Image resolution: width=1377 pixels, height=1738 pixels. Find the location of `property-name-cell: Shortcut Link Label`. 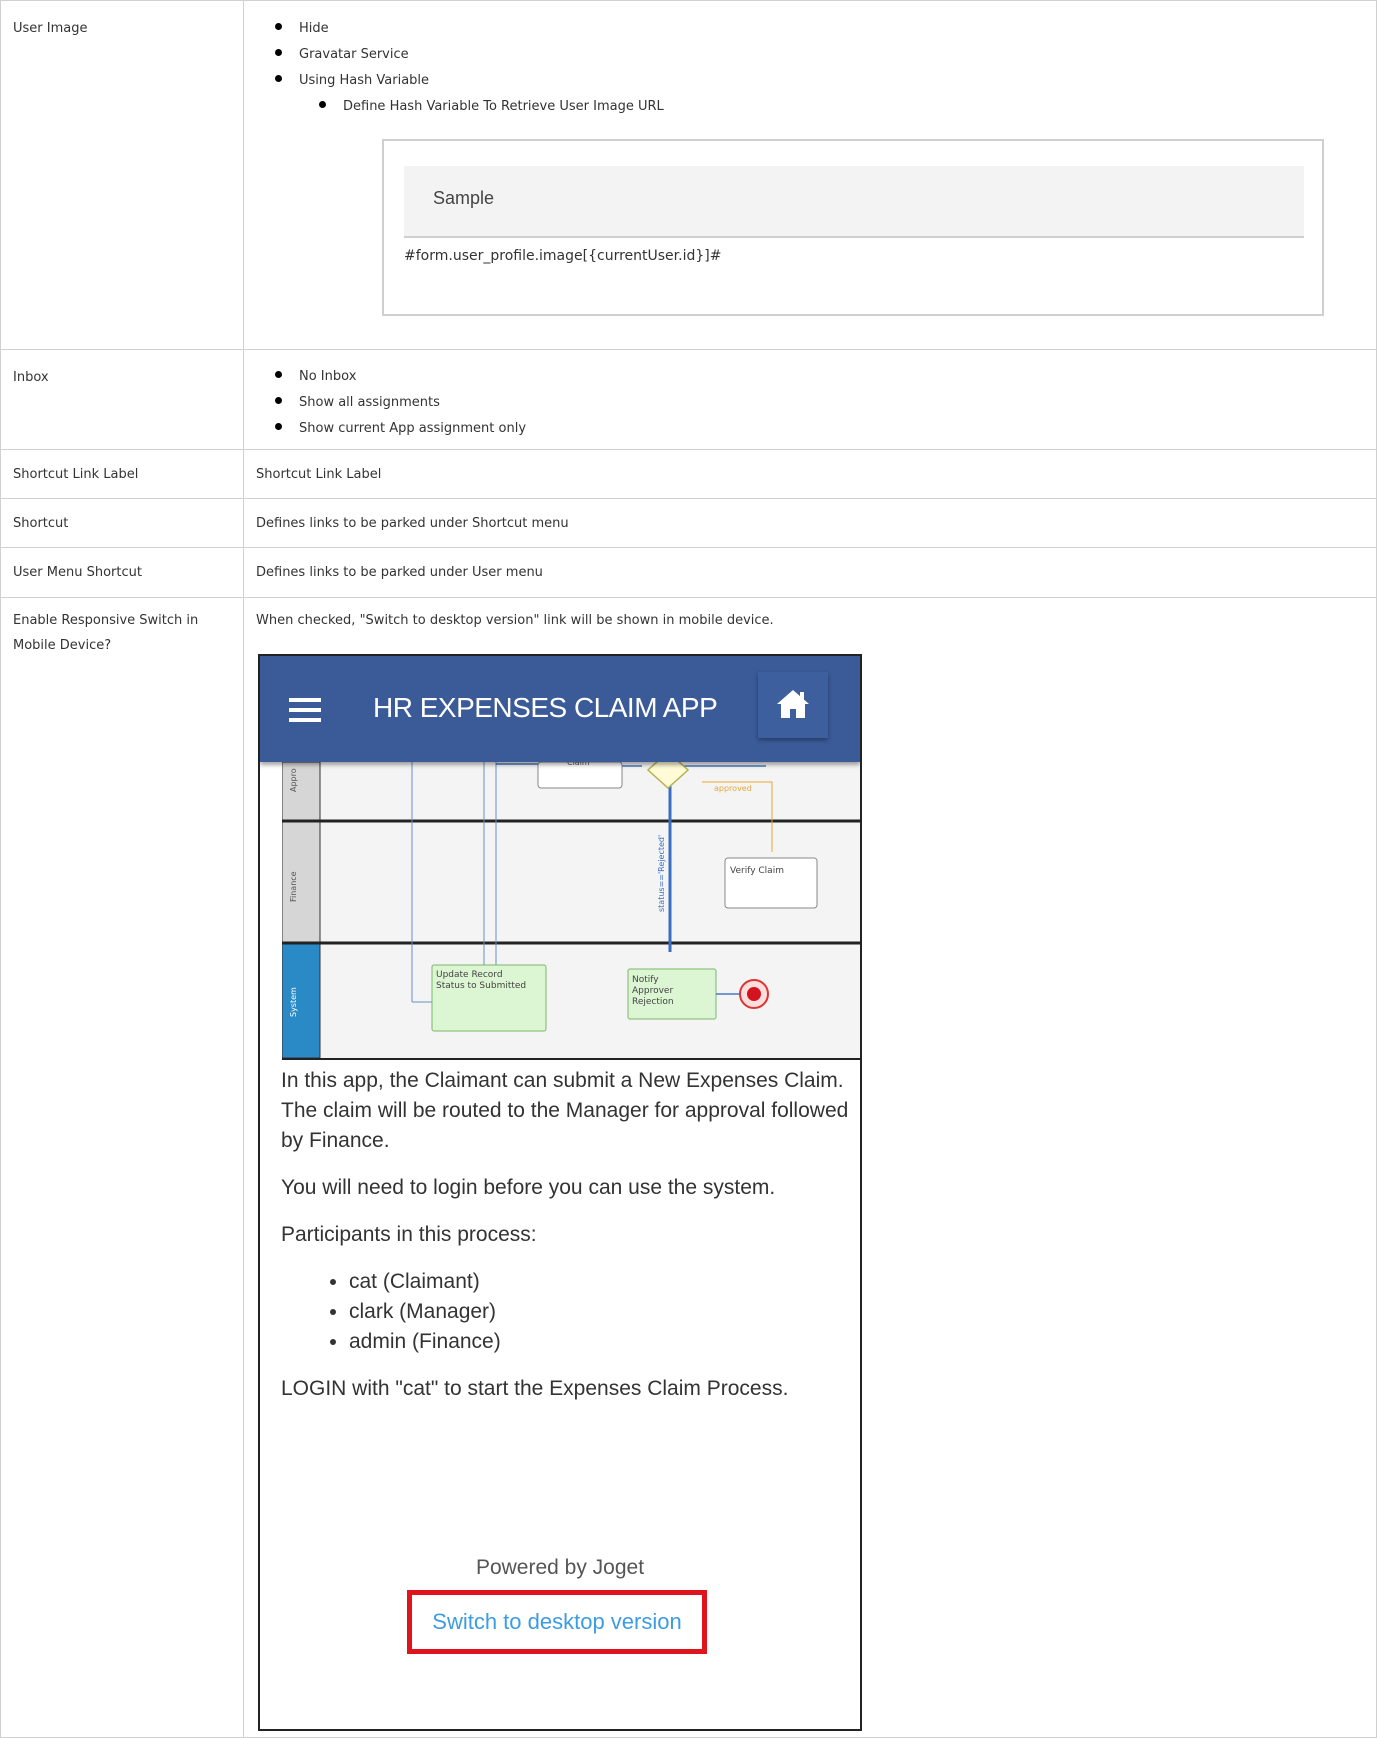

property-name-cell: Shortcut Link Label is located at coordinates (122, 474).